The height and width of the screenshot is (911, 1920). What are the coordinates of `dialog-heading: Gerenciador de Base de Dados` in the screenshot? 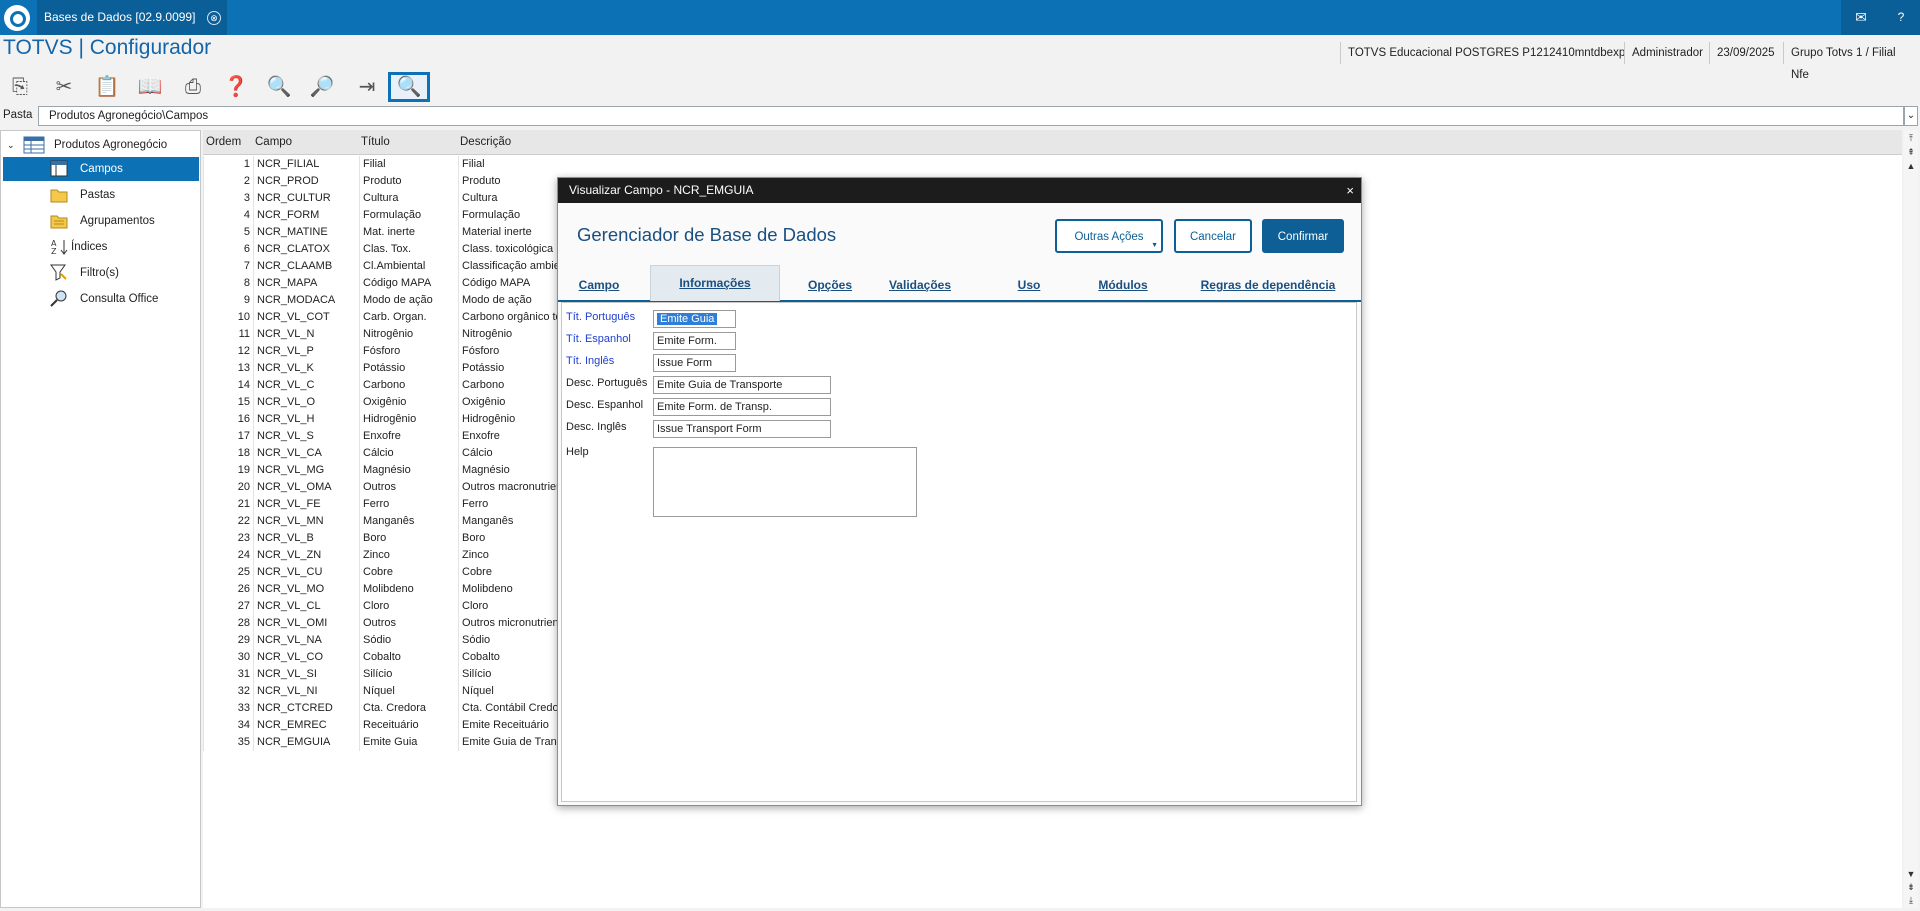 It's located at (707, 234).